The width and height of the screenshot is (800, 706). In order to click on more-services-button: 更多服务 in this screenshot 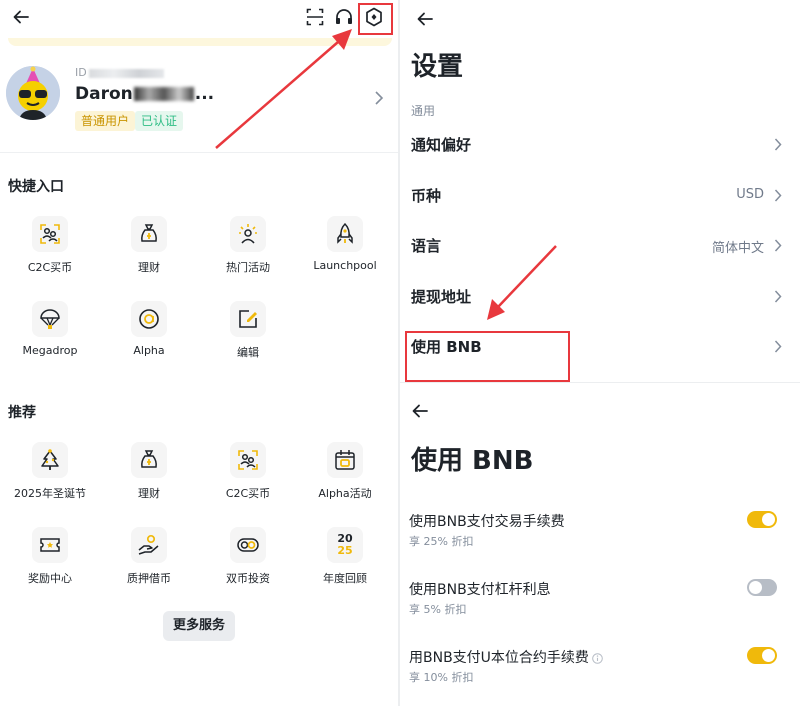, I will do `click(199, 626)`.